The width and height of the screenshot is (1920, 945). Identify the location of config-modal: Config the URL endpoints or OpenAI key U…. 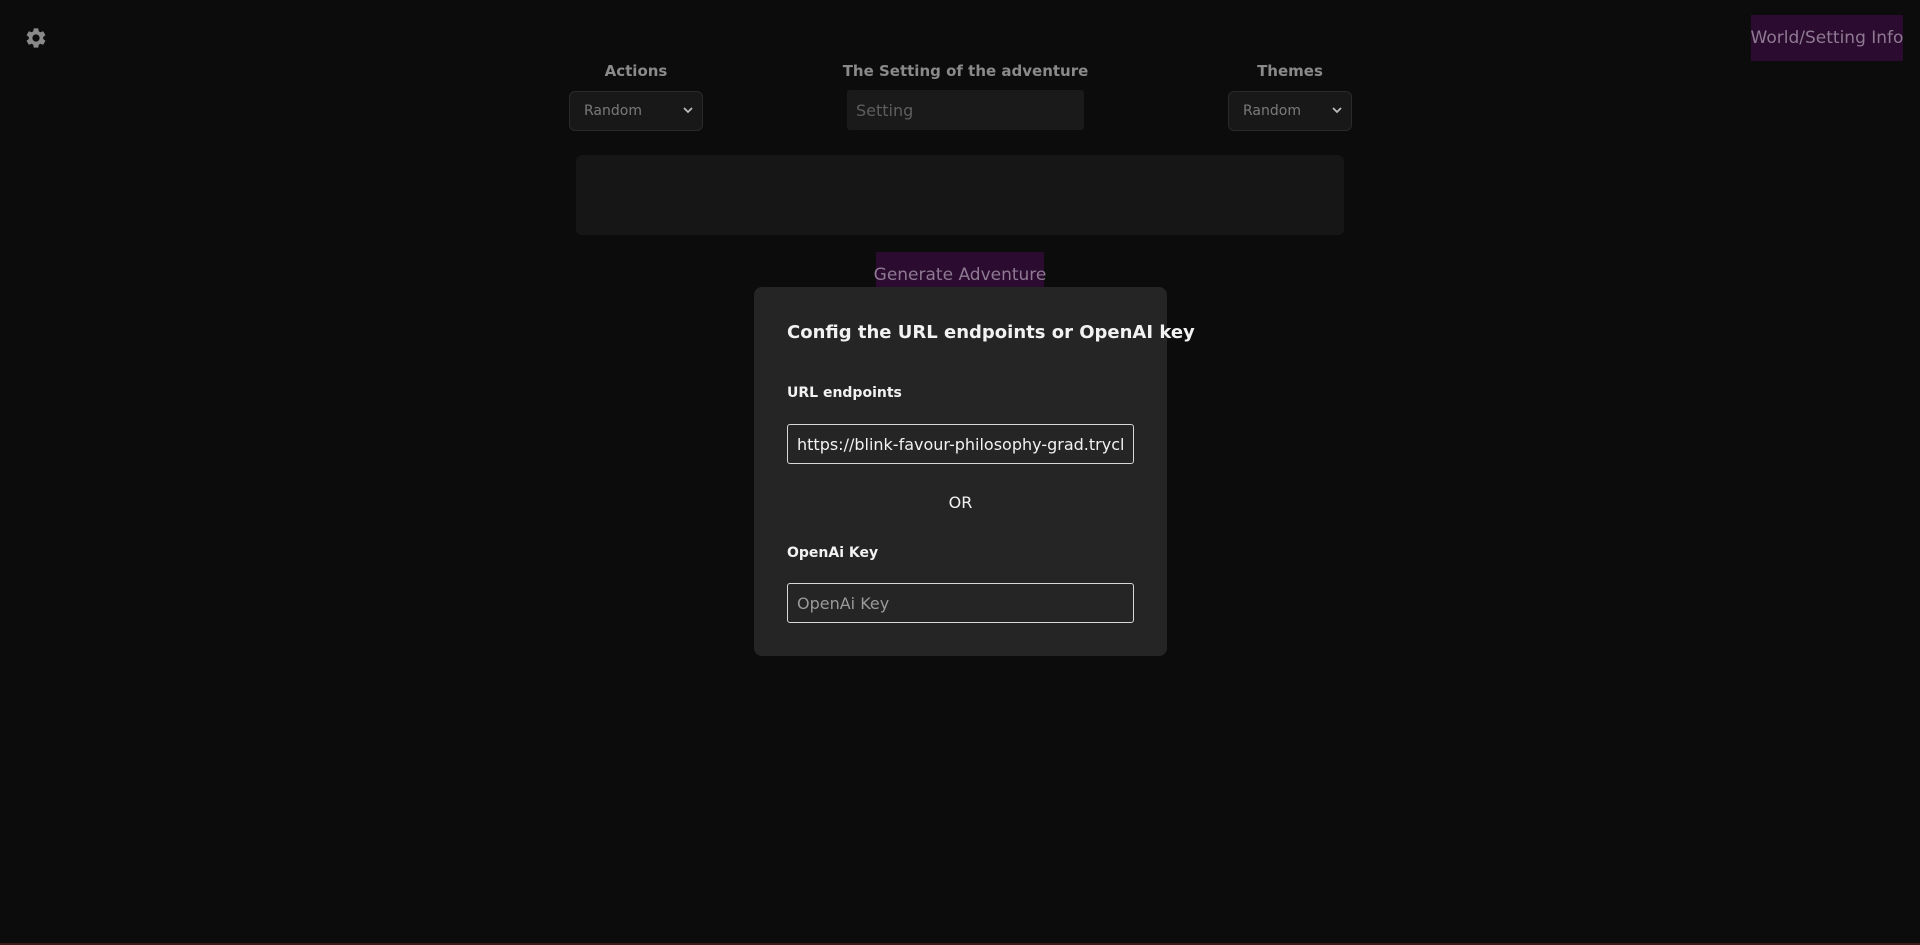
(974, 471).